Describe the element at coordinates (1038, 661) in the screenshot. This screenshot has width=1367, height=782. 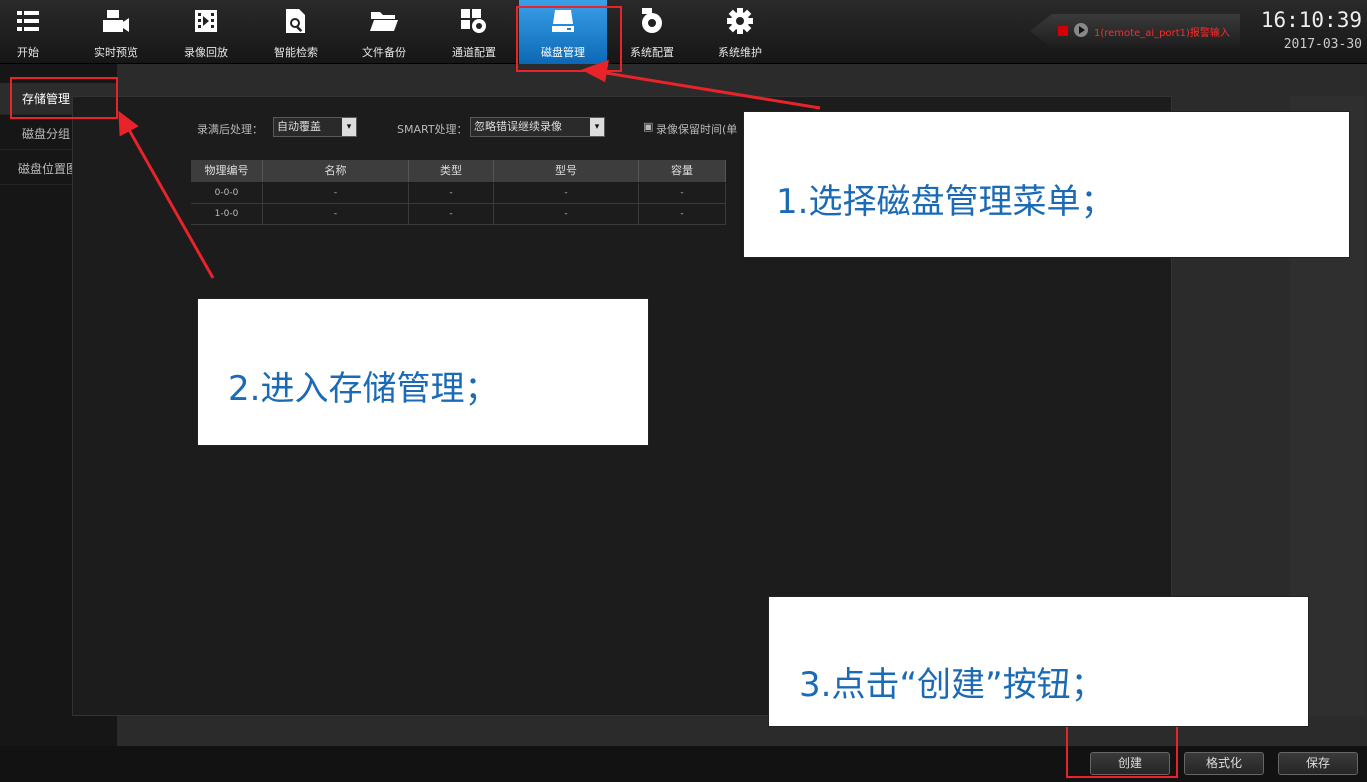
I see `callout-step3: 3.点击“创建”按钮；` at that location.